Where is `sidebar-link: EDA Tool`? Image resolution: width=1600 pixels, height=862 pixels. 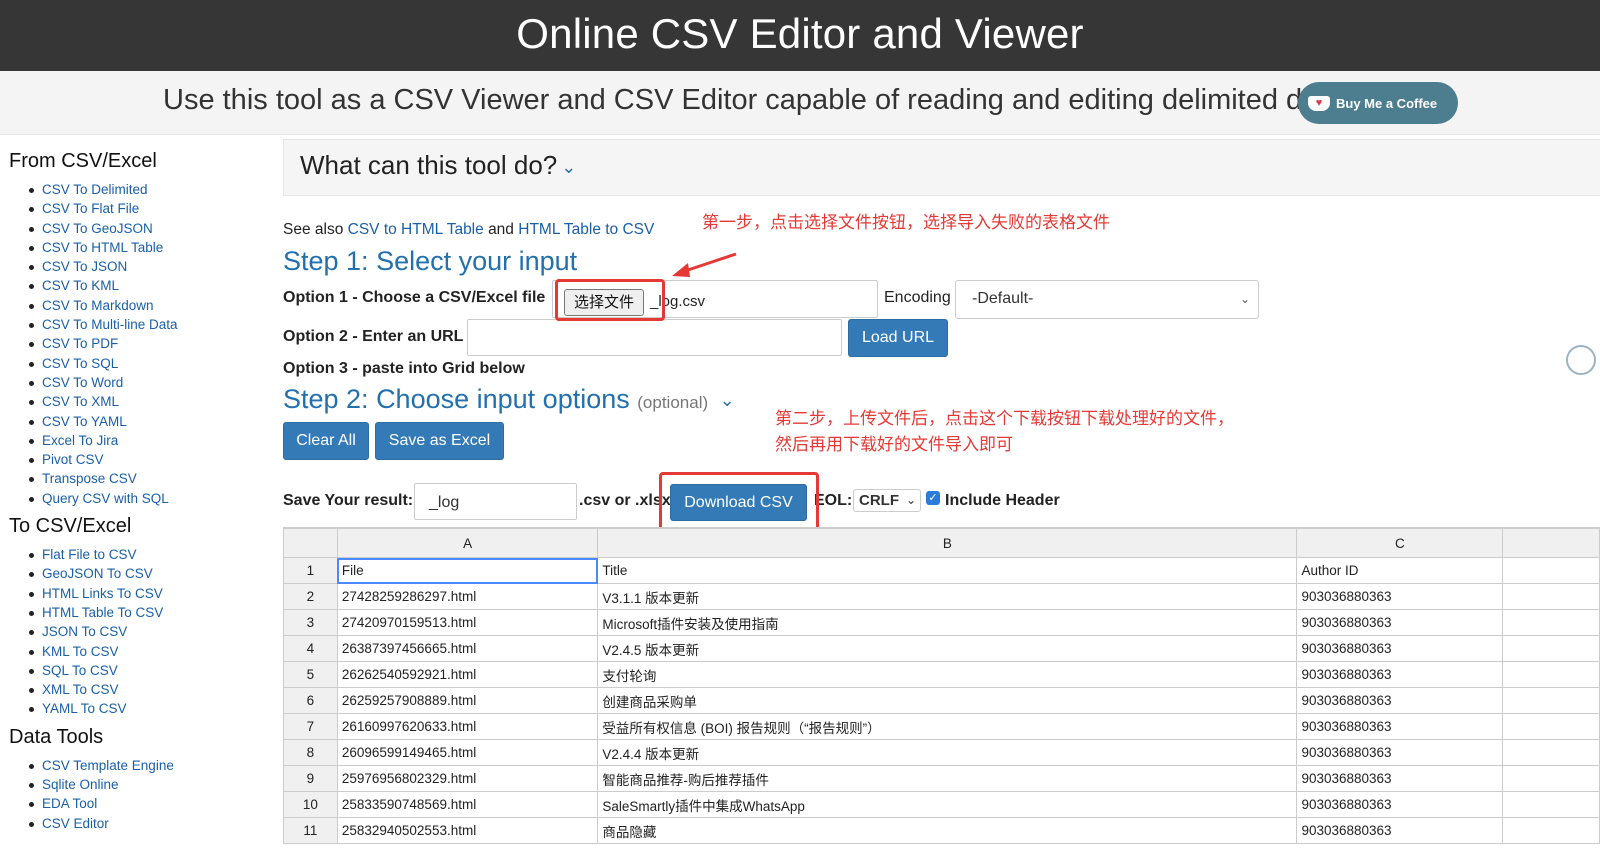 sidebar-link: EDA Tool is located at coordinates (149, 803).